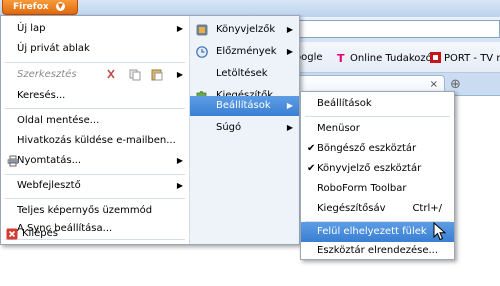 The height and width of the screenshot is (286, 500). I want to click on bookmark-label: PORT - TV mű, so click(472, 58).